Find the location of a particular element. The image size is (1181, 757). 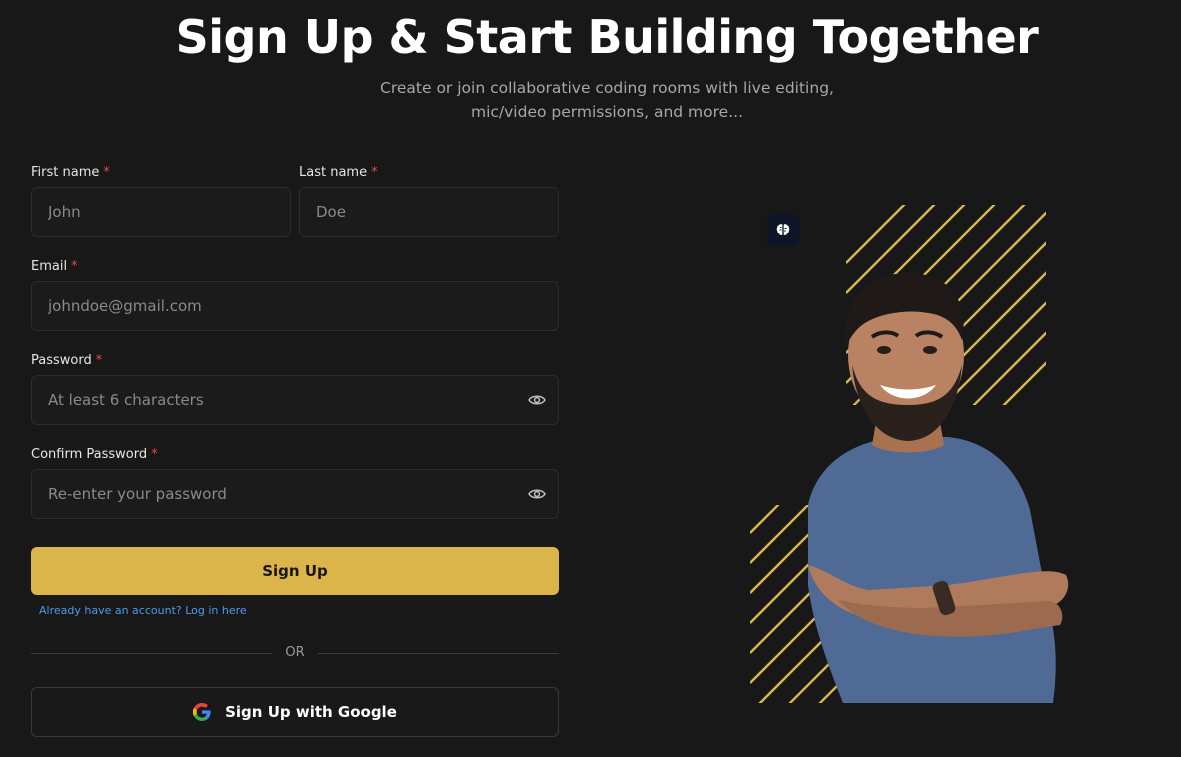

email-label: Email * is located at coordinates (54, 266).